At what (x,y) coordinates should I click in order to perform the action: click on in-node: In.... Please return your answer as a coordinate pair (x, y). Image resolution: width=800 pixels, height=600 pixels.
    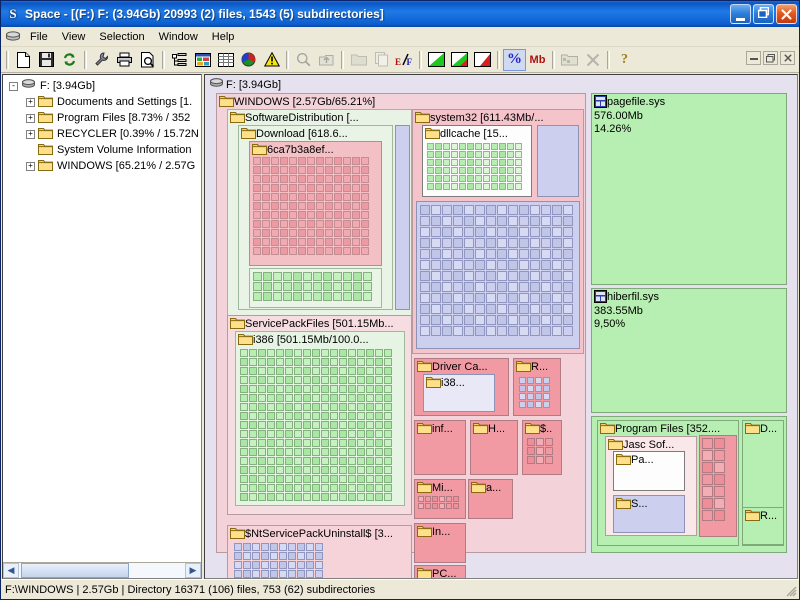
    Looking at the image, I should click on (440, 543).